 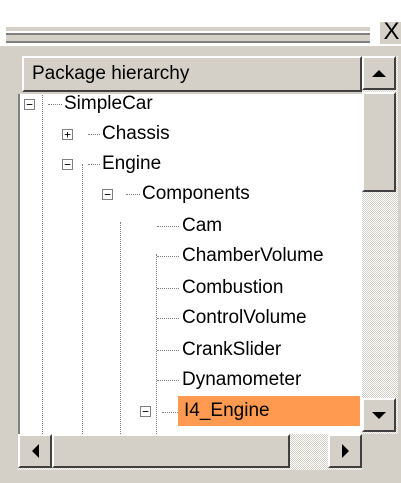 I want to click on tree-node-simplecar: SimpleCar, so click(x=108, y=106).